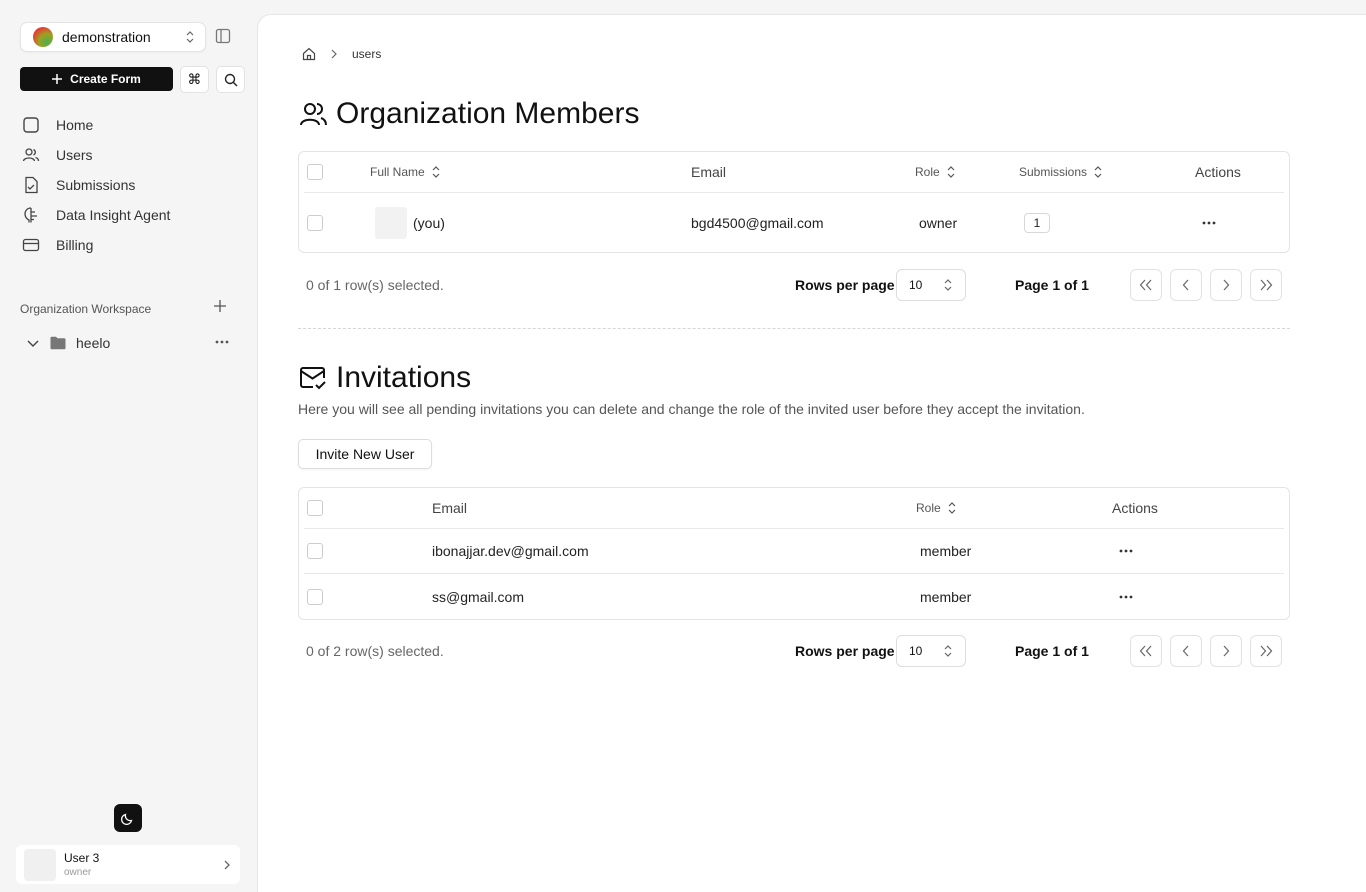 This screenshot has width=1366, height=892. I want to click on sidebar-toggle-button, so click(225, 37).